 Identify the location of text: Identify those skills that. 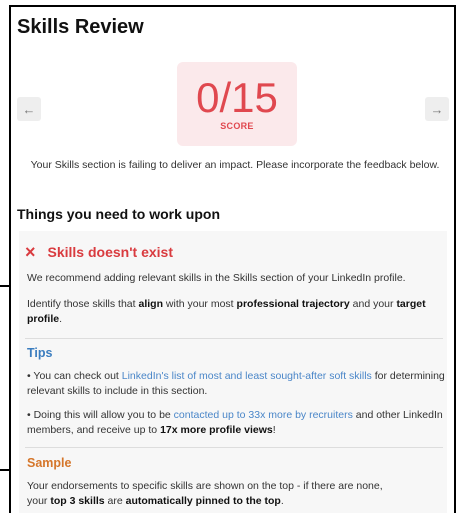
(83, 304).